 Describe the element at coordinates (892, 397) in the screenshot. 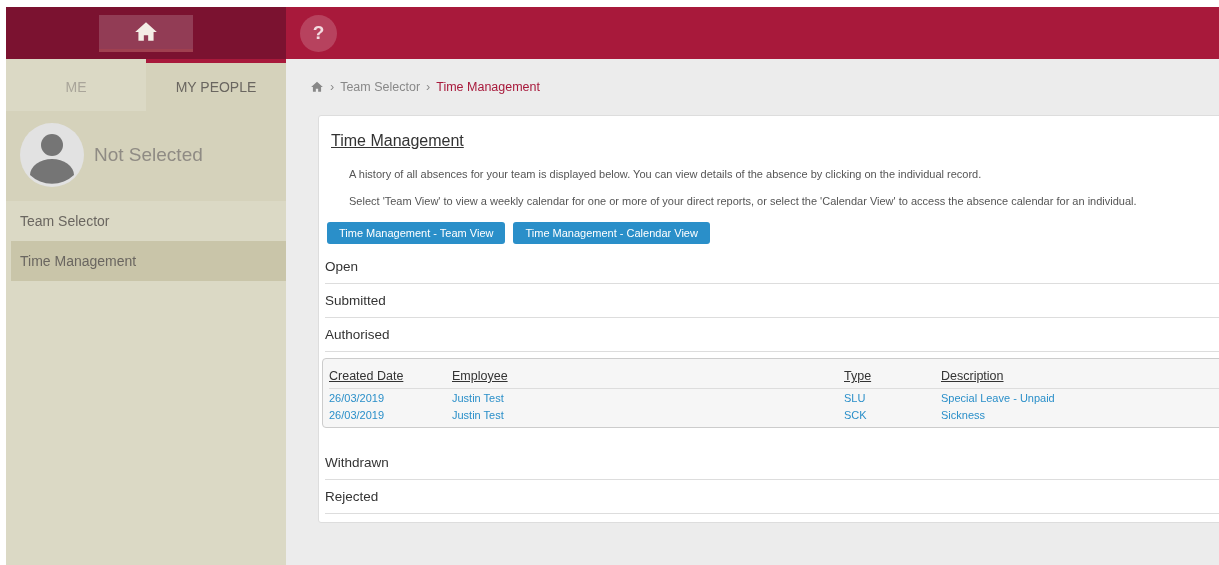

I see `table-cell: SLU` at that location.